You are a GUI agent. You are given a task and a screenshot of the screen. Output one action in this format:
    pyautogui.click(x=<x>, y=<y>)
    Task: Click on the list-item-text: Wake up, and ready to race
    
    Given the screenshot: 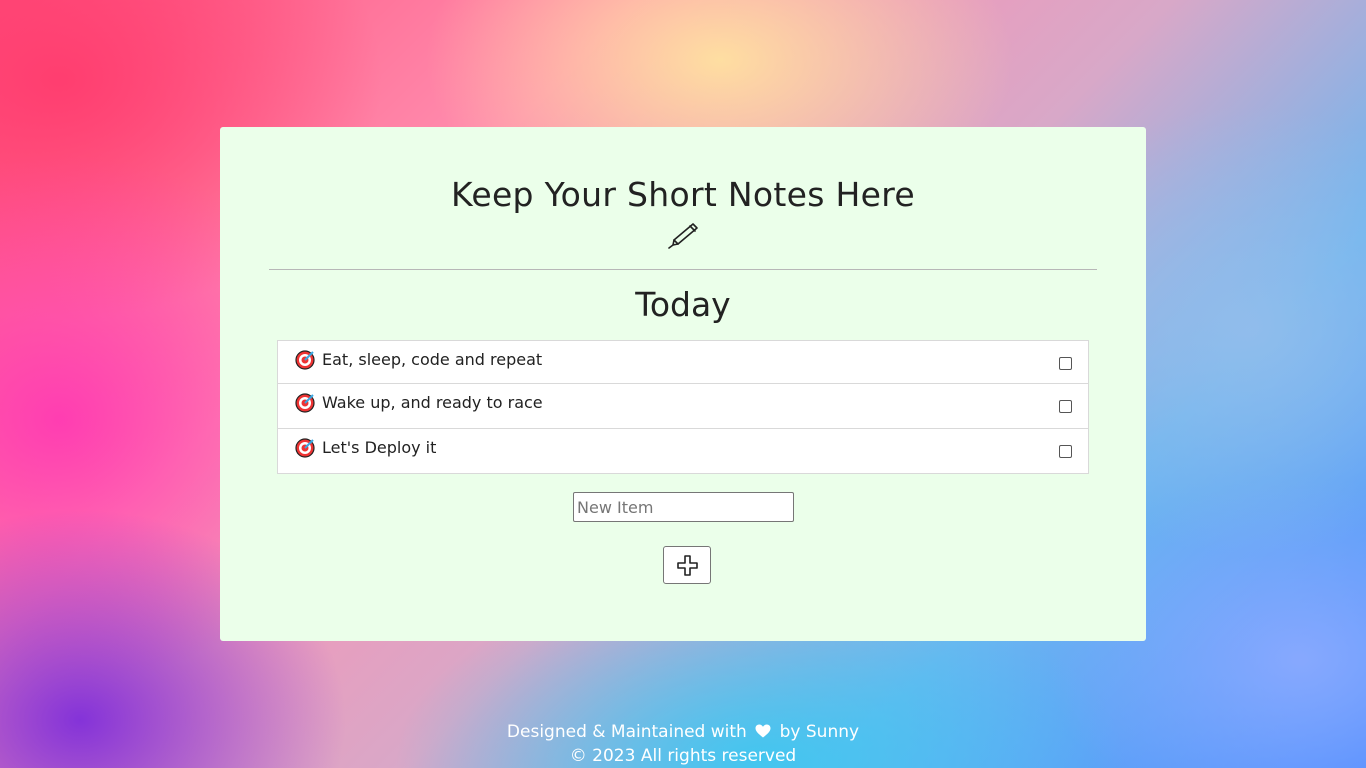 What is the action you would take?
    pyautogui.click(x=432, y=402)
    